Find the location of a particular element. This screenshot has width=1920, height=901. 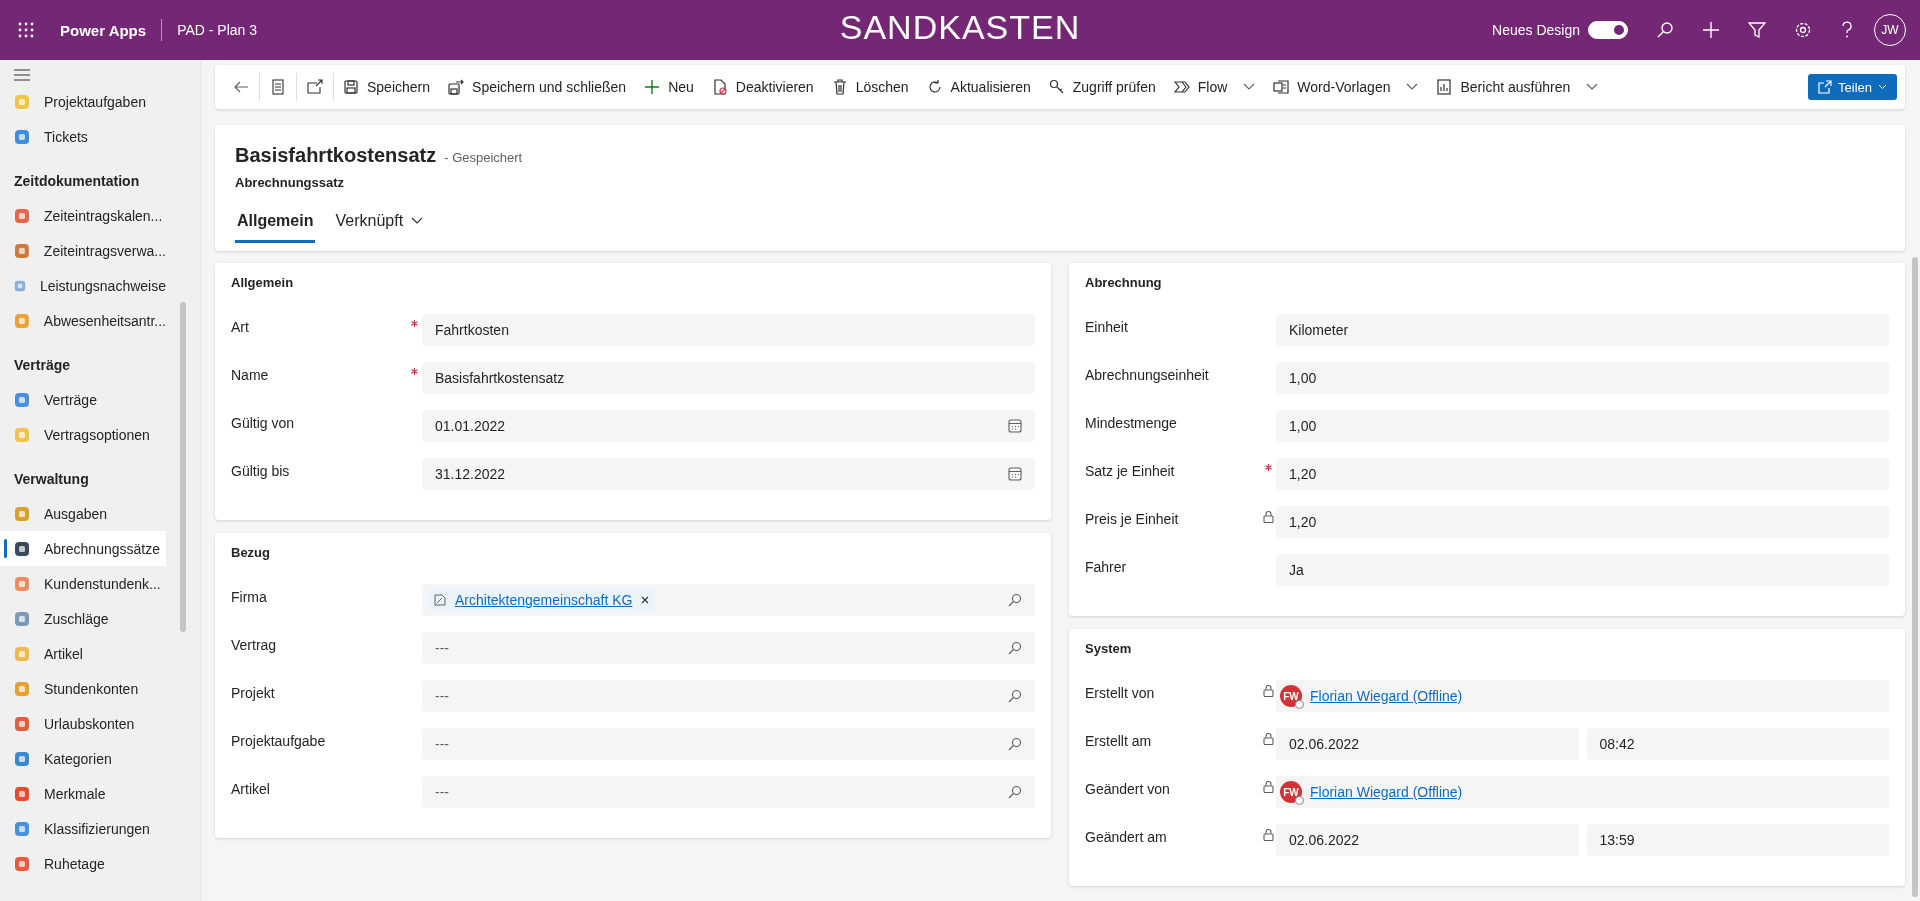

nav-item: Ausgaben is located at coordinates (83, 513).